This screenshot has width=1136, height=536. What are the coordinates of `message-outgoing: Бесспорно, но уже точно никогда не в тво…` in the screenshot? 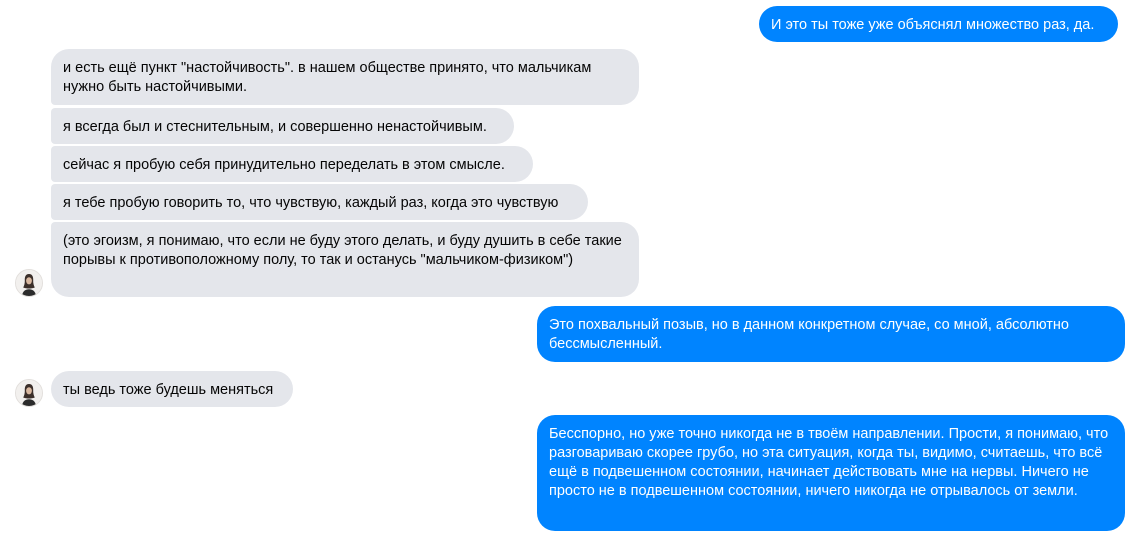 It's located at (831, 473).